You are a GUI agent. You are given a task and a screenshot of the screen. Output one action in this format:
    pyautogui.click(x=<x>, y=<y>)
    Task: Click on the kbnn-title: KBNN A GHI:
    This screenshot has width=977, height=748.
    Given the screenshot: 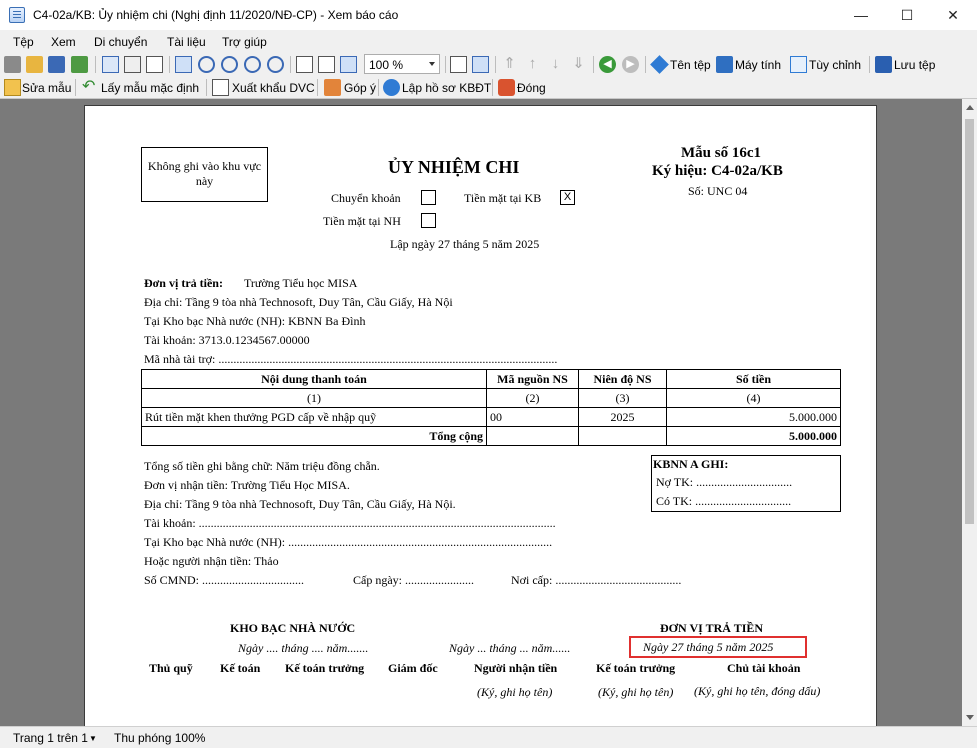 What is the action you would take?
    pyautogui.click(x=691, y=464)
    